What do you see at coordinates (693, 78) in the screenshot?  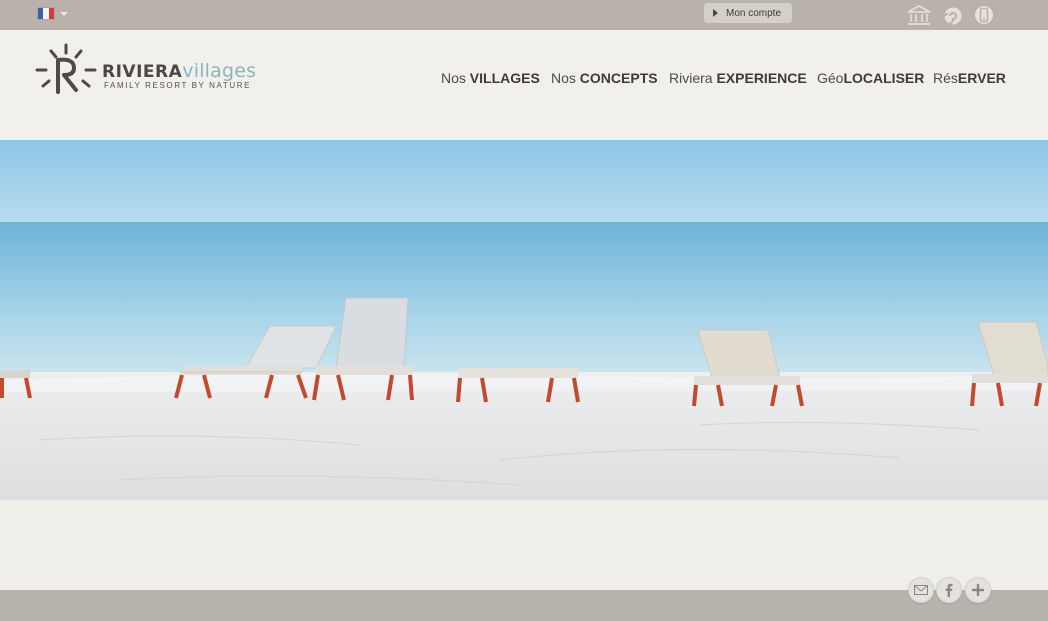 I see `nav-prefix: Riviera` at bounding box center [693, 78].